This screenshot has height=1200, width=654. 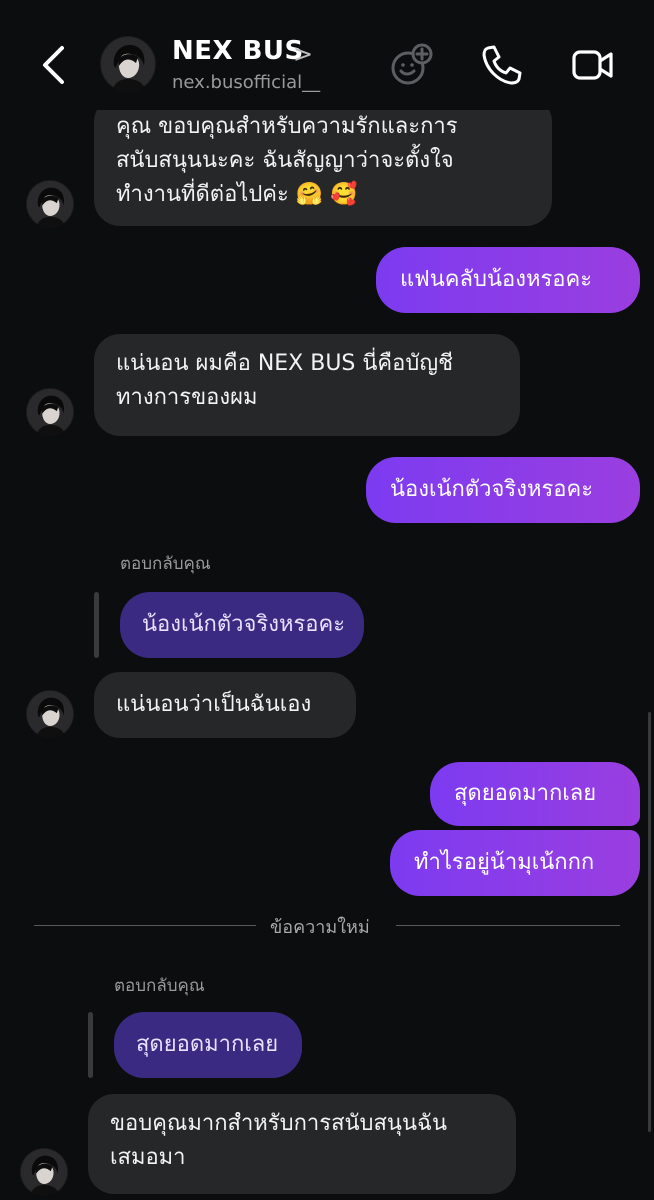 I want to click on message-line: คุณ ขอบคุณสำหรับความรักและการ, so click(x=287, y=126).